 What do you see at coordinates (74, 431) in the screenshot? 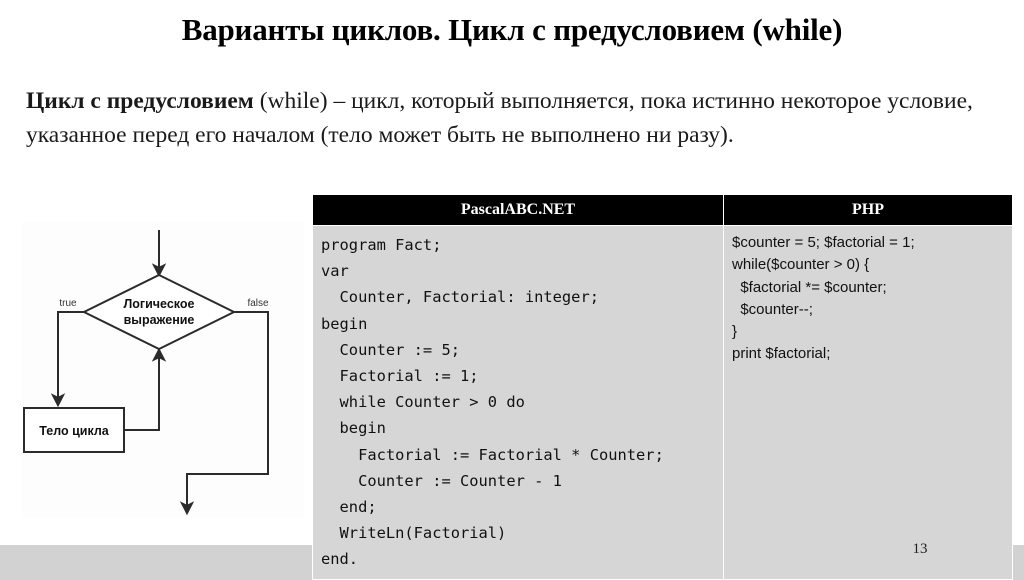
I see `loop-body-label: Тело цикла` at bounding box center [74, 431].